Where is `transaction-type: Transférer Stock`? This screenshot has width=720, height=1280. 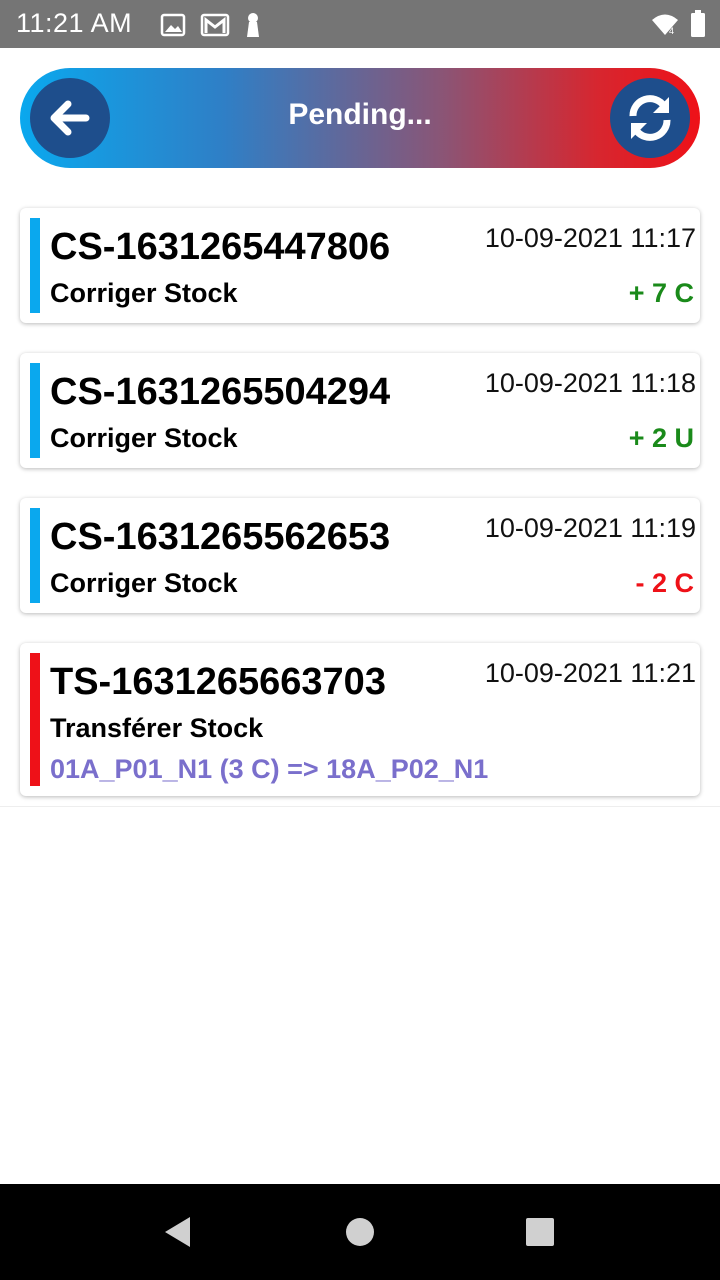 transaction-type: Transférer Stock is located at coordinates (157, 728).